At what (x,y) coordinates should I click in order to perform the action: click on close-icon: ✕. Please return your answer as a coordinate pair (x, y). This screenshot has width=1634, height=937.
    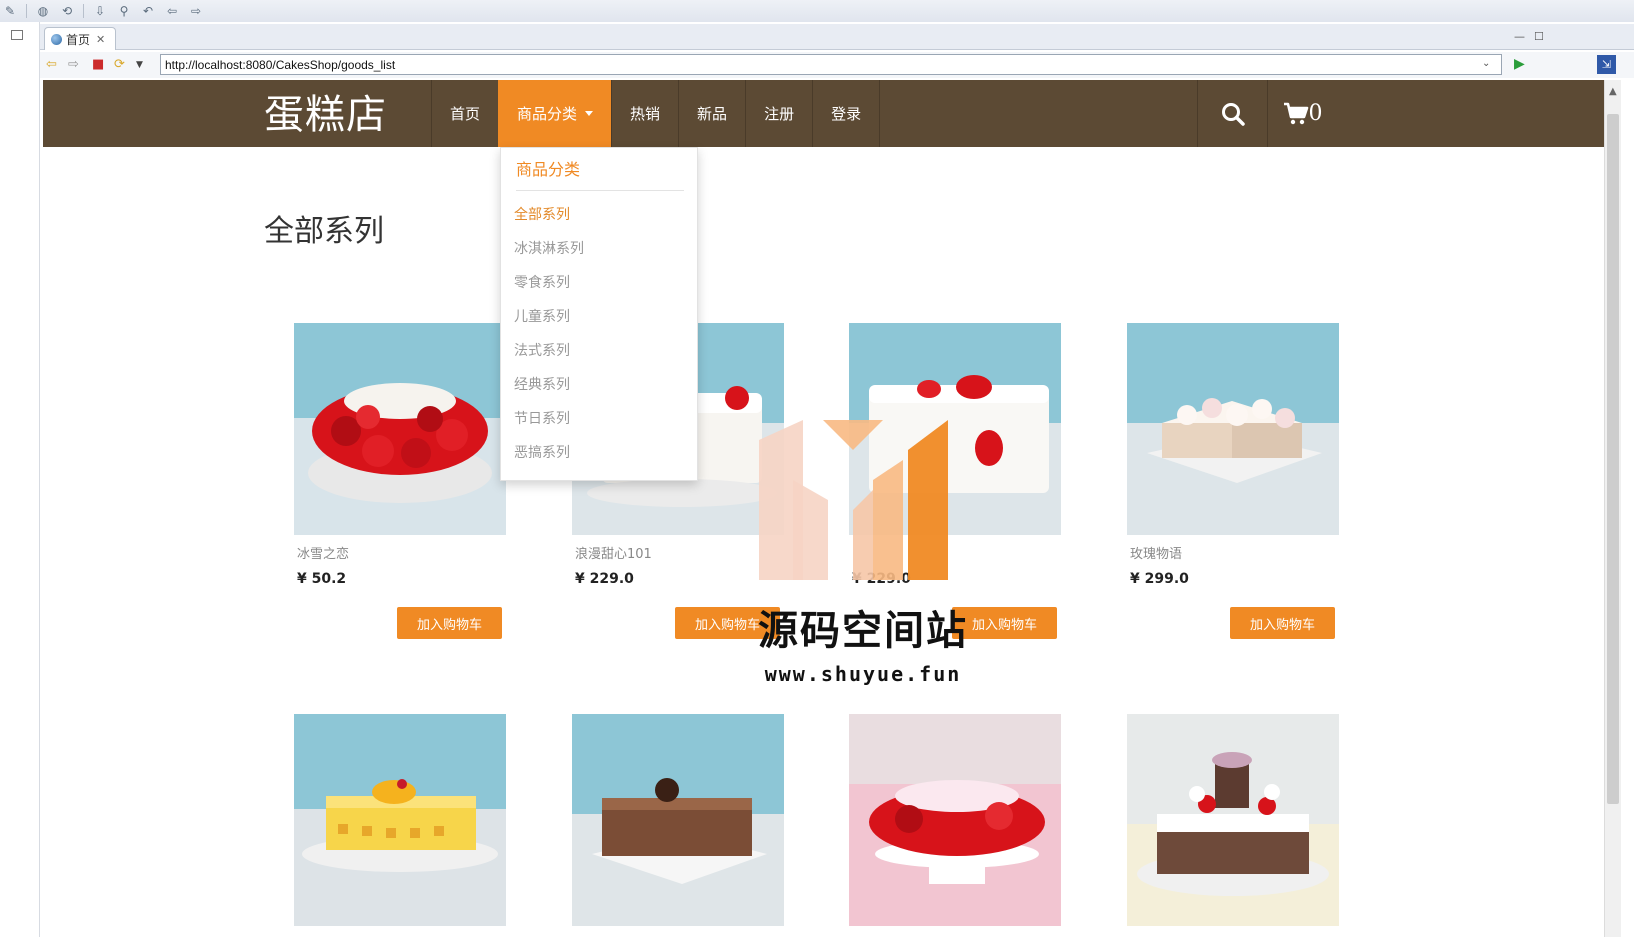
    Looking at the image, I should click on (100, 39).